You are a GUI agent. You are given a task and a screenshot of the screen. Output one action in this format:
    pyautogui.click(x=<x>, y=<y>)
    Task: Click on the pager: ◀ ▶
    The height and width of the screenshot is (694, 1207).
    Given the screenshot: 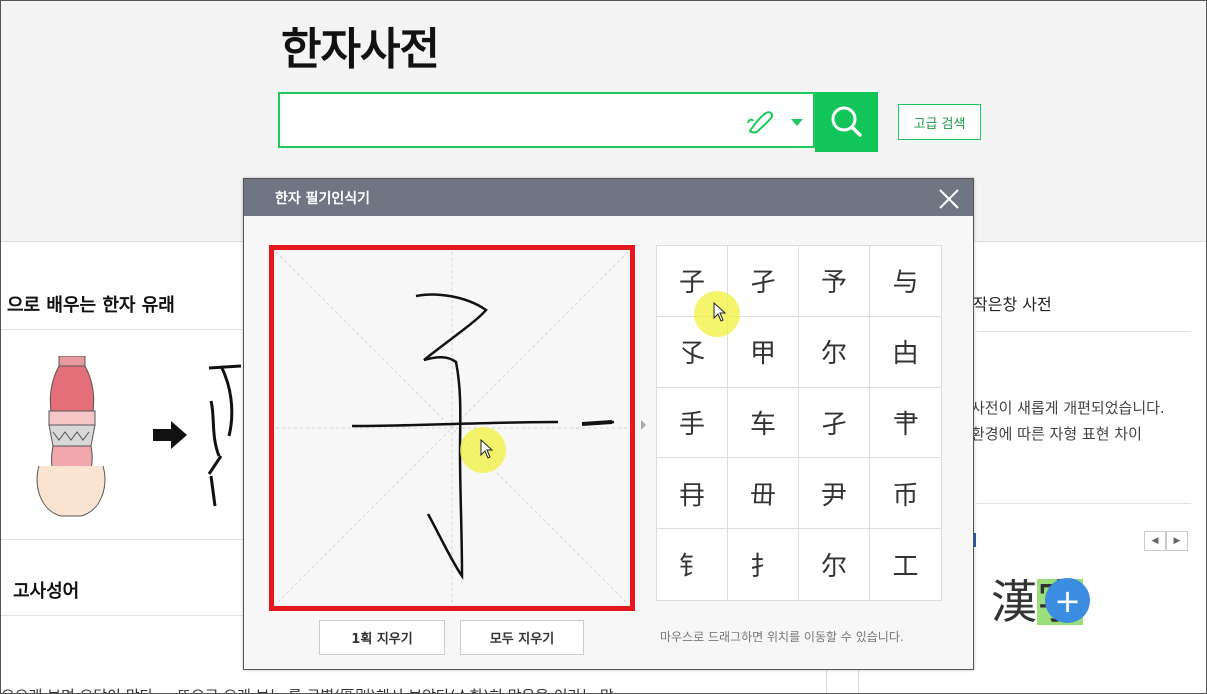 What is the action you would take?
    pyautogui.click(x=1166, y=541)
    